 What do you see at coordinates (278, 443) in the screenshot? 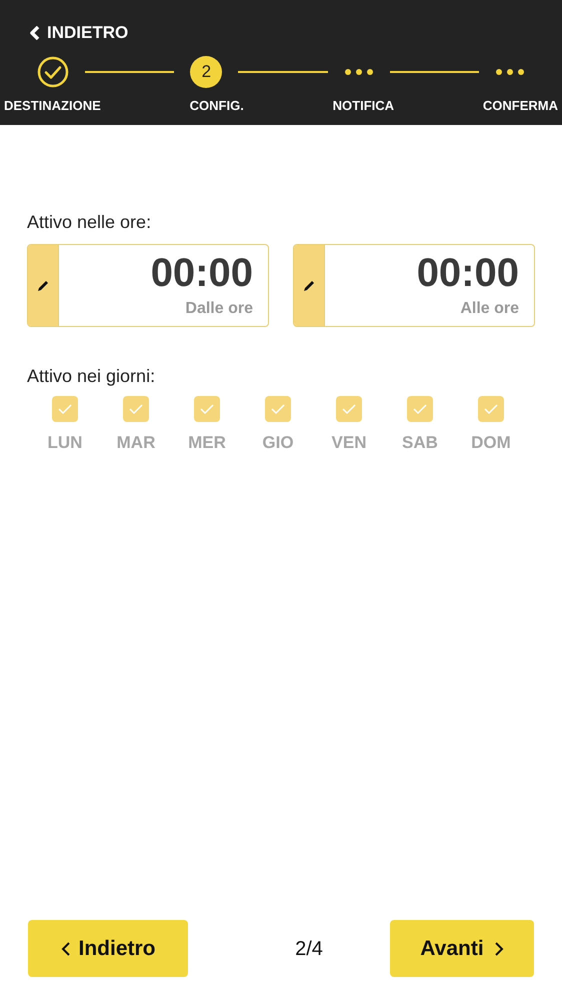
I see `day-label: GIO` at bounding box center [278, 443].